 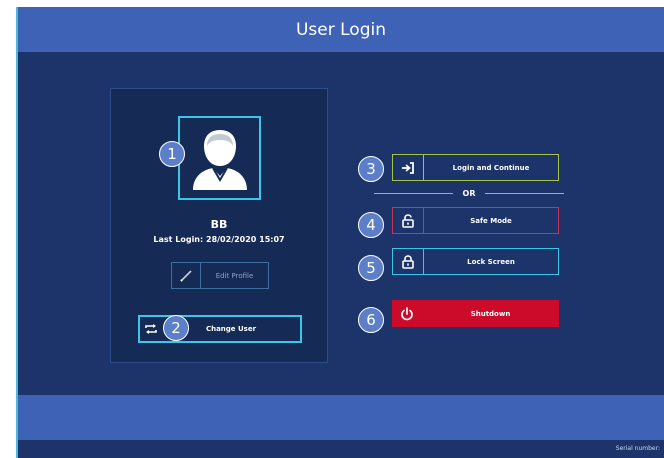 I want to click on or-divider: OR, so click(x=469, y=193).